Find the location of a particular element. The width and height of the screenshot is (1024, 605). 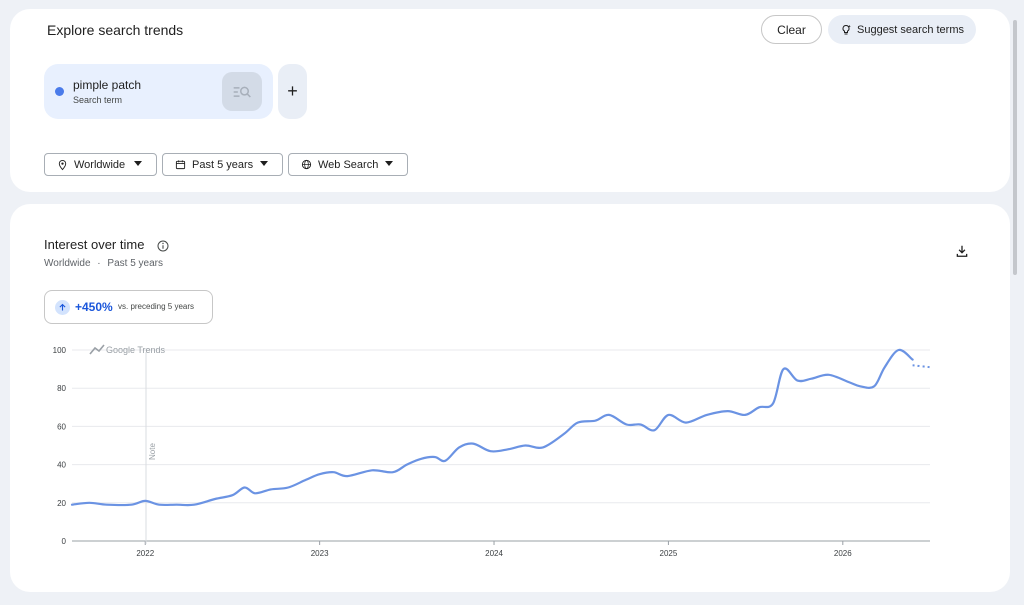

search-property-filter-label: Web Search is located at coordinates (348, 164).